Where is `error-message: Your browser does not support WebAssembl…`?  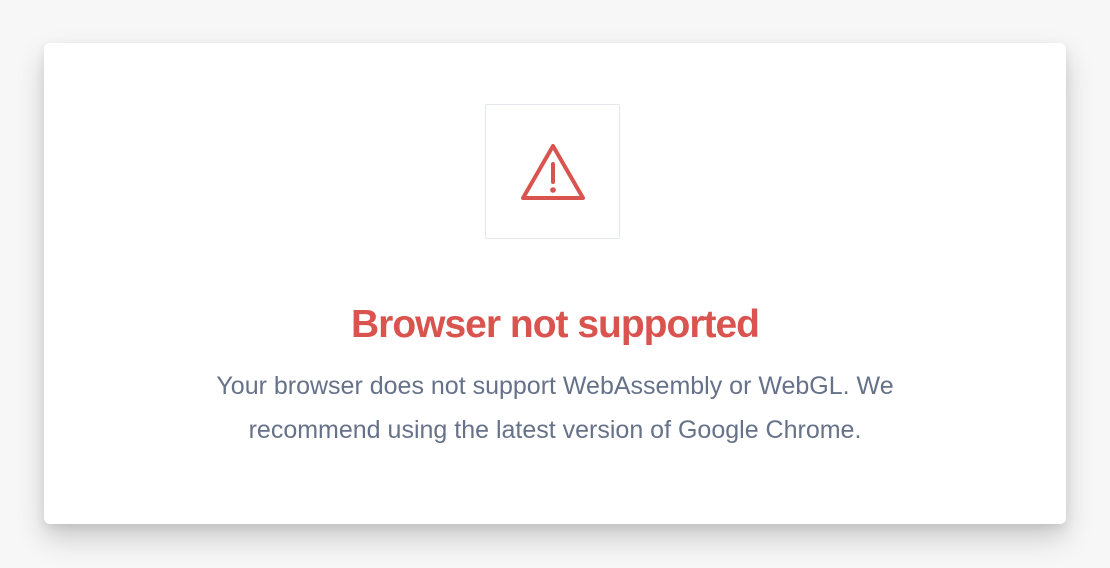
error-message: Your browser does not support WebAssembl… is located at coordinates (555, 408).